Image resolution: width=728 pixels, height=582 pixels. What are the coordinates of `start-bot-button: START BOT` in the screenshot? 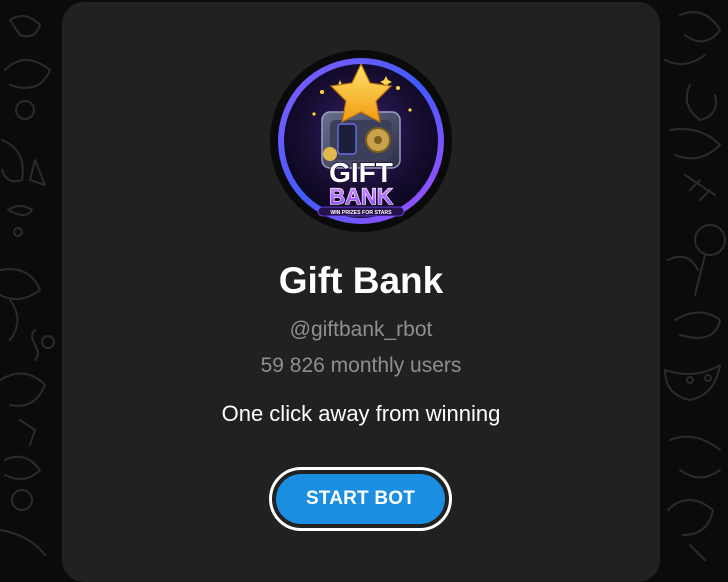 It's located at (360, 499).